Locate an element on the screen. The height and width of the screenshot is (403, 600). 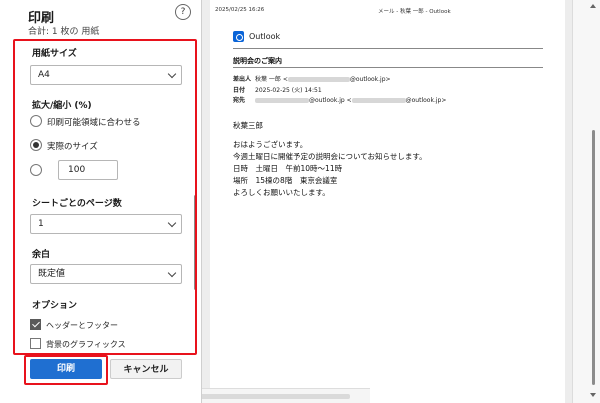
page-scrollbar-track is located at coordinates (586, 201).